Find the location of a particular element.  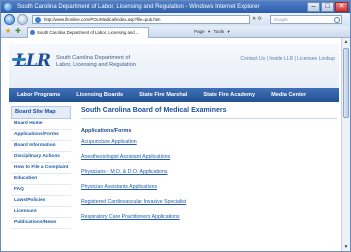

sidebar-item-faq: FAQ is located at coordinates (41, 190).